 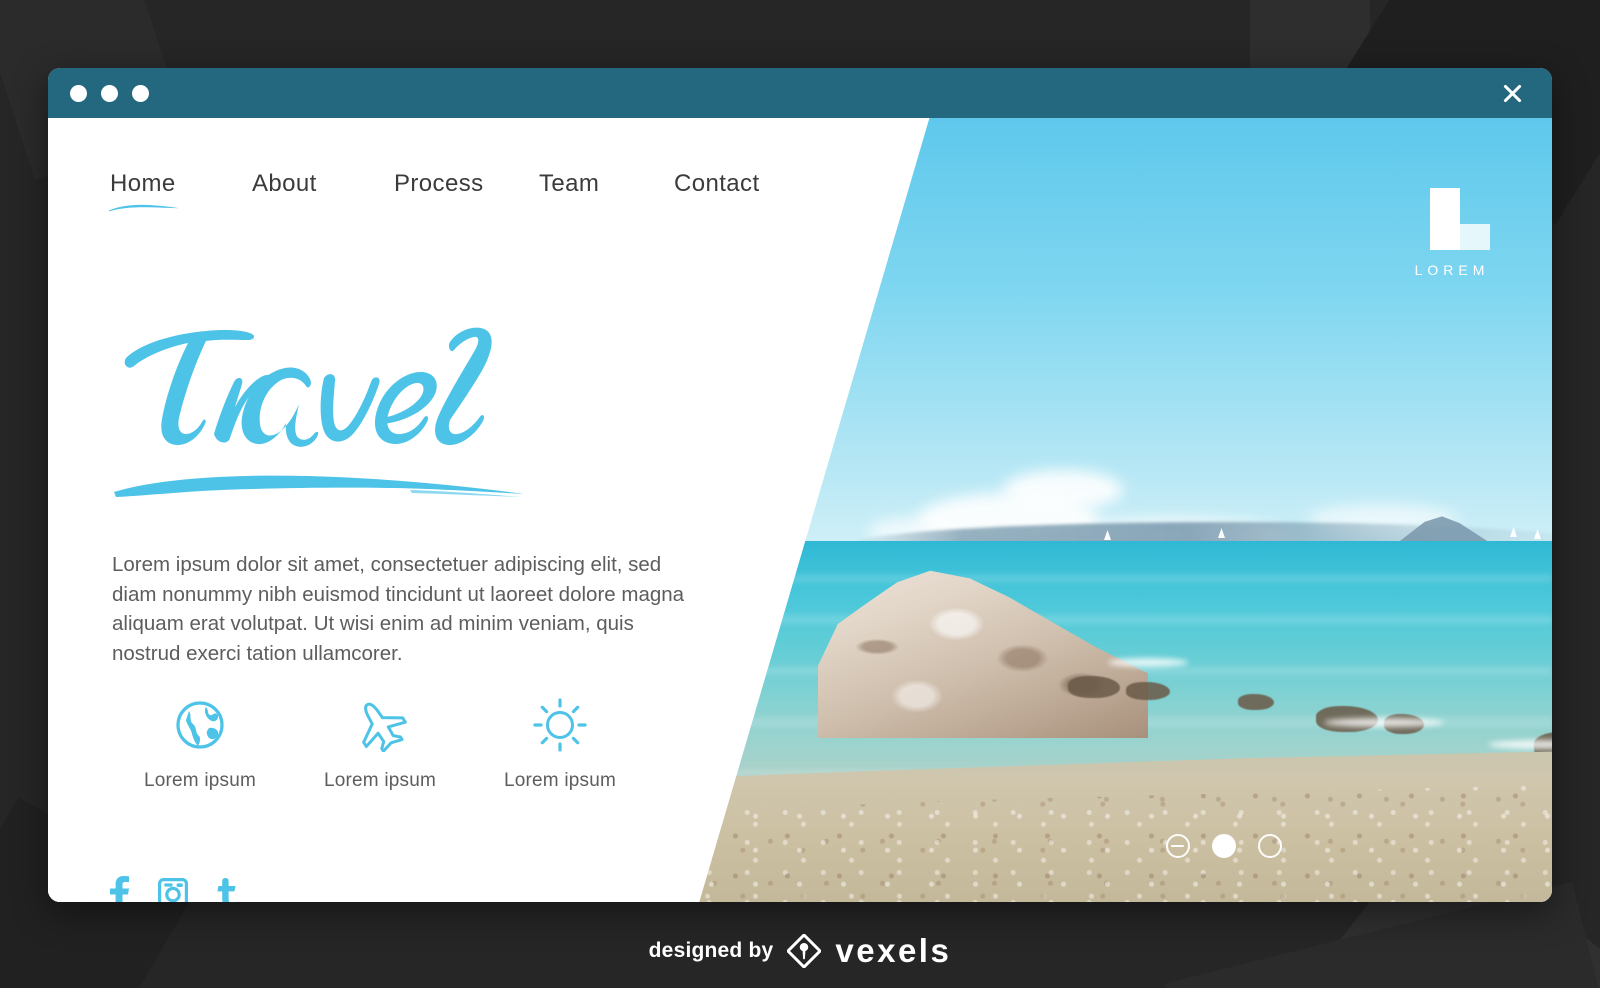 What do you see at coordinates (228, 889) in the screenshot?
I see `twitter-icon` at bounding box center [228, 889].